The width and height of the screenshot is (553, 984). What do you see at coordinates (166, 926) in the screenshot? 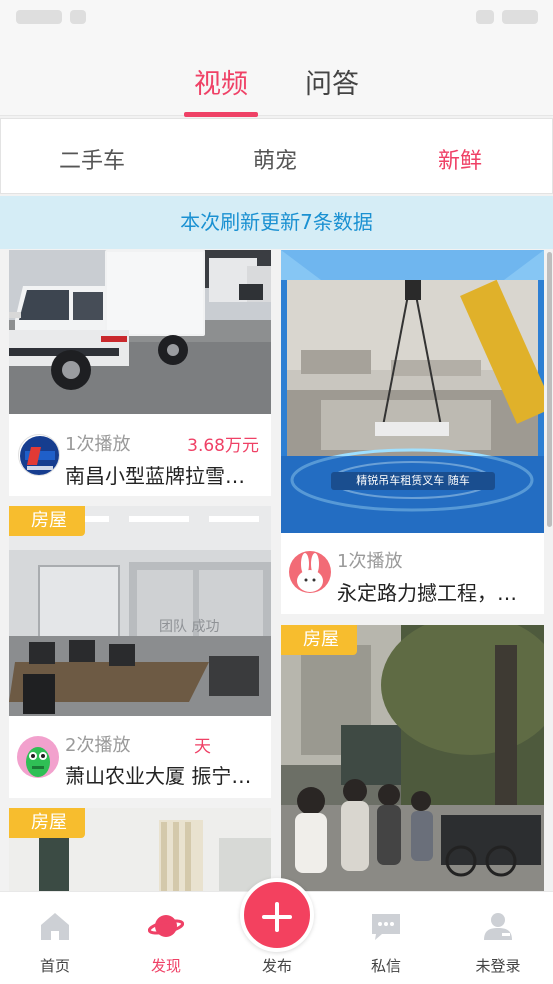
I see `planet-icon` at bounding box center [166, 926].